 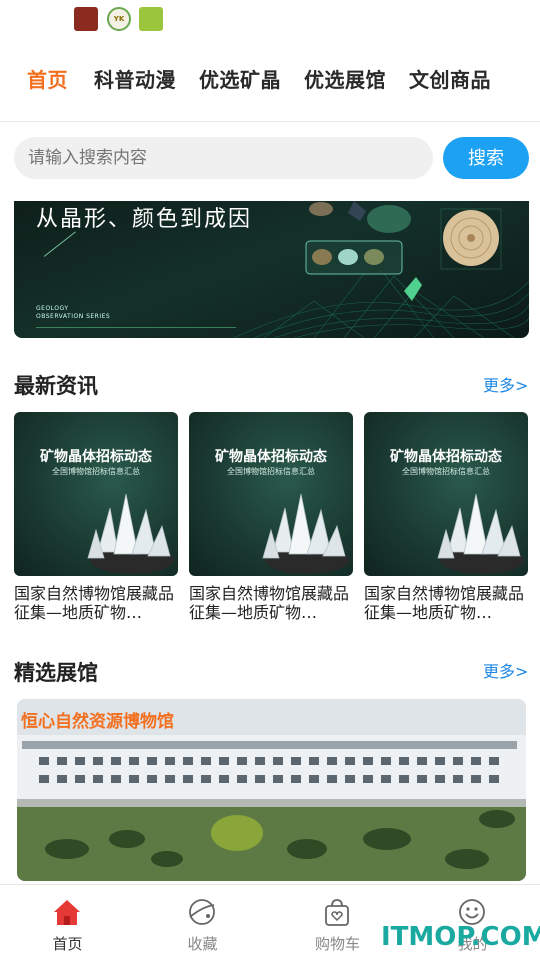 What do you see at coordinates (86, 19) in the screenshot?
I see `app-icon-red` at bounding box center [86, 19].